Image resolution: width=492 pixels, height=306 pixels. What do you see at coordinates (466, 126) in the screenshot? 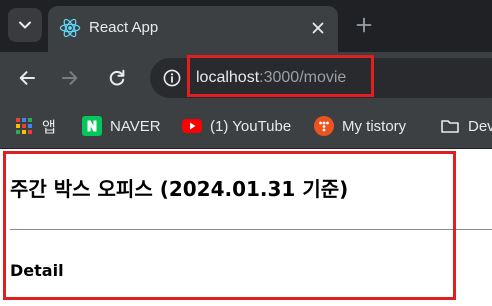
I see `bookmark-folder-dev: Dev` at bounding box center [466, 126].